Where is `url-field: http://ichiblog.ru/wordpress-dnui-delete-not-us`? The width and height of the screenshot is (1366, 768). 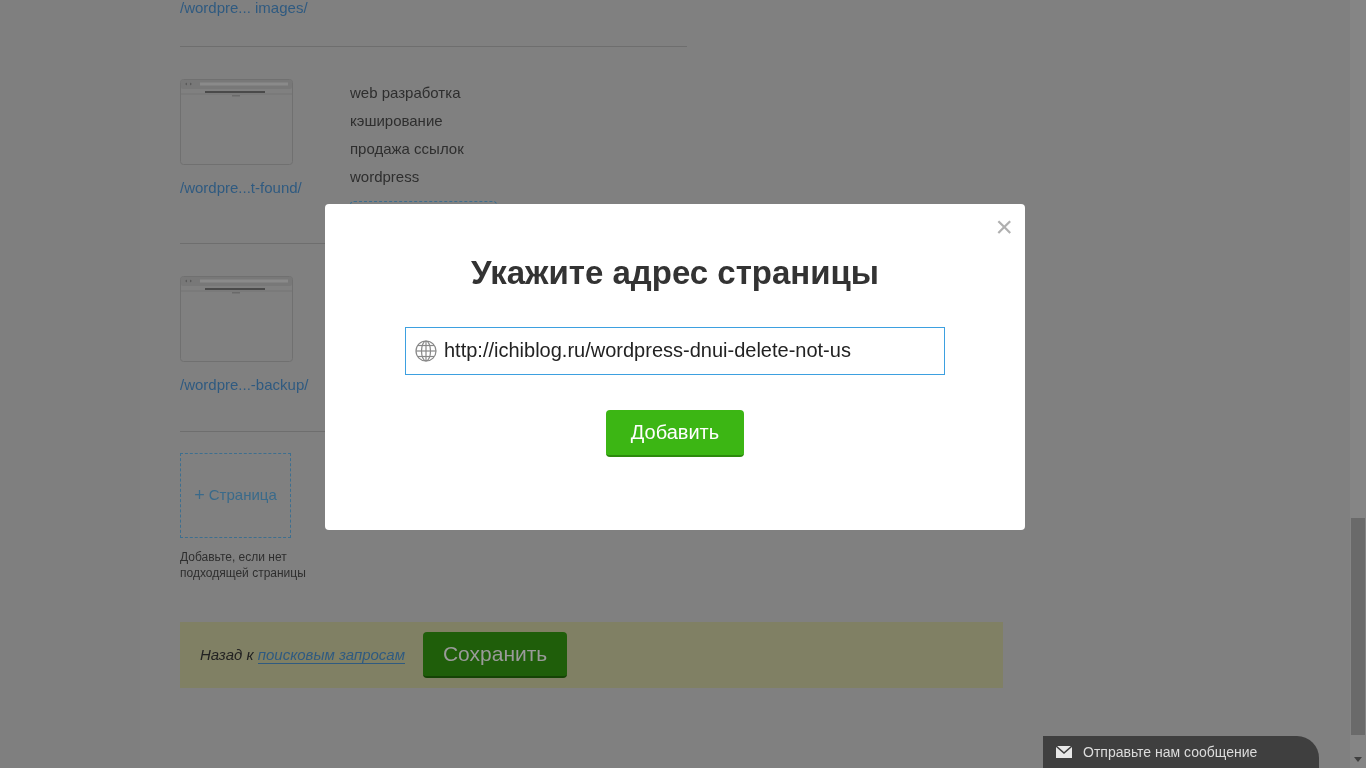
url-field: http://ichiblog.ru/wordpress-dnui-delete-not-us is located at coordinates (675, 350).